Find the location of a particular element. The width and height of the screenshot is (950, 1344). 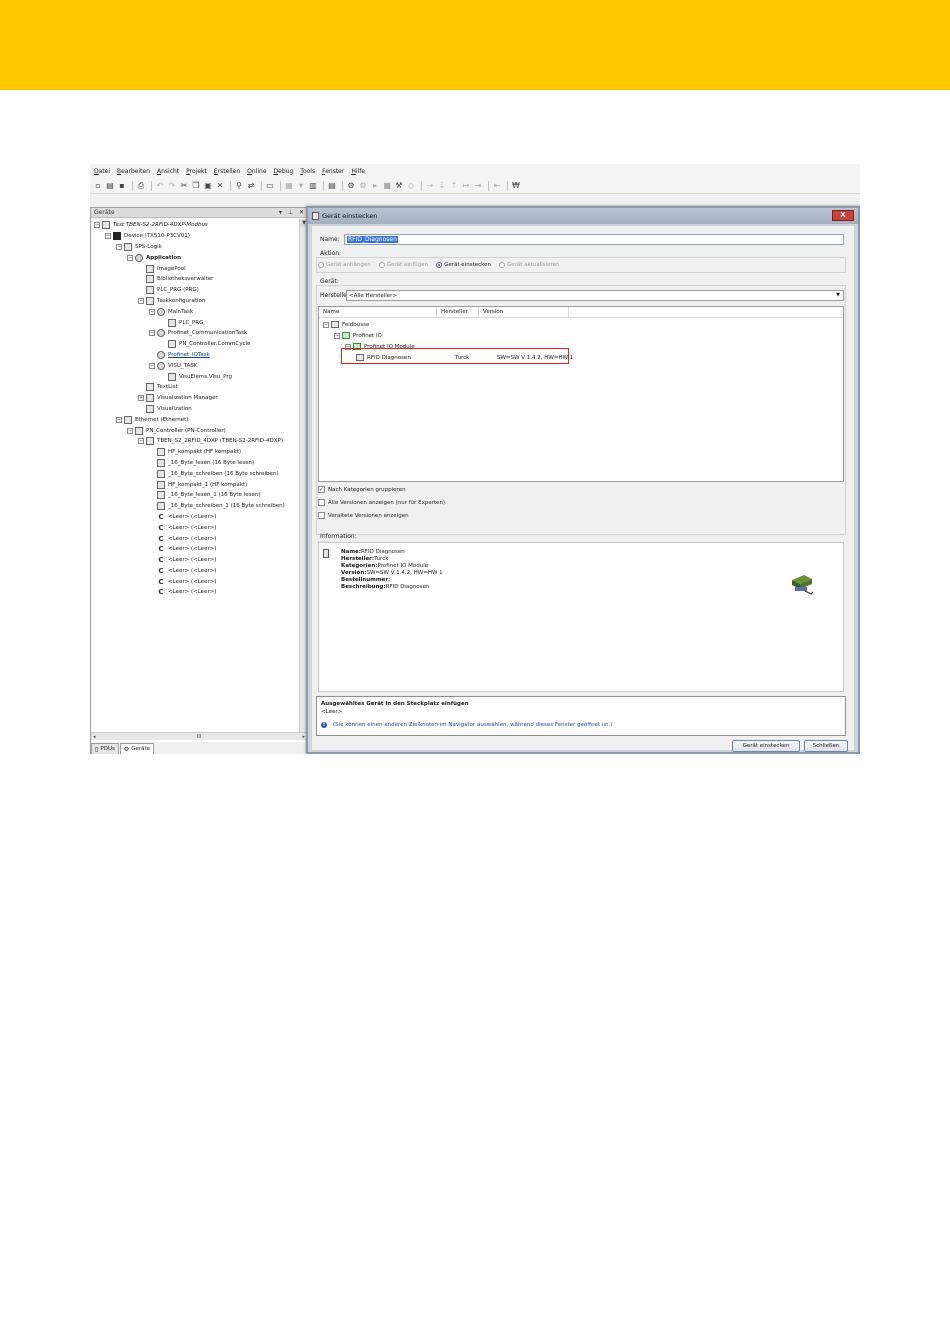

column-header: Version is located at coordinates (524, 312).